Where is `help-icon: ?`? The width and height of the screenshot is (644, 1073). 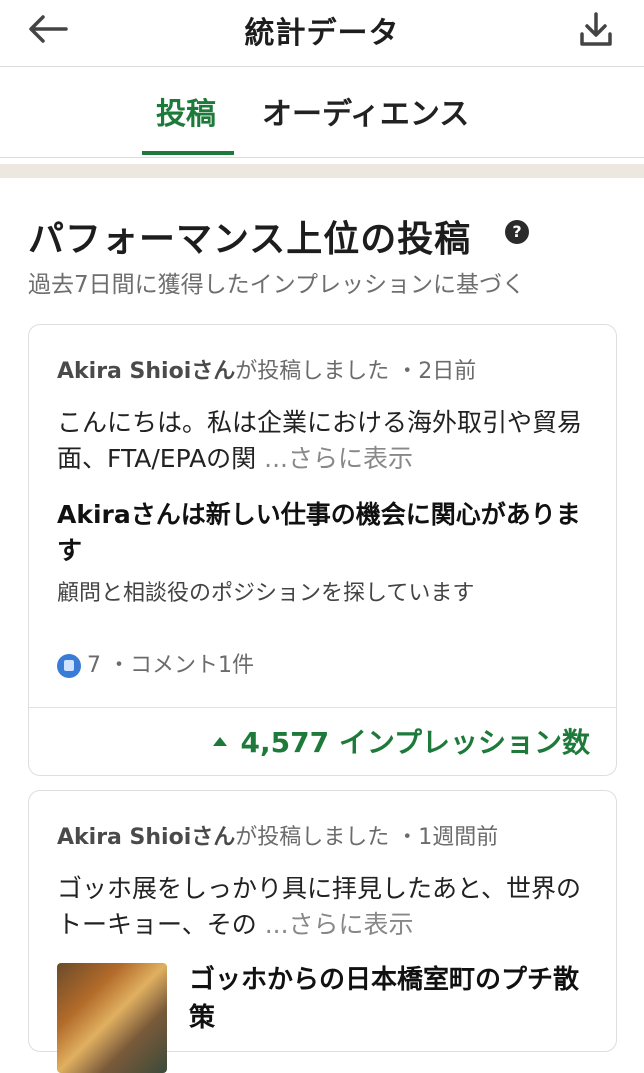 help-icon: ? is located at coordinates (517, 232).